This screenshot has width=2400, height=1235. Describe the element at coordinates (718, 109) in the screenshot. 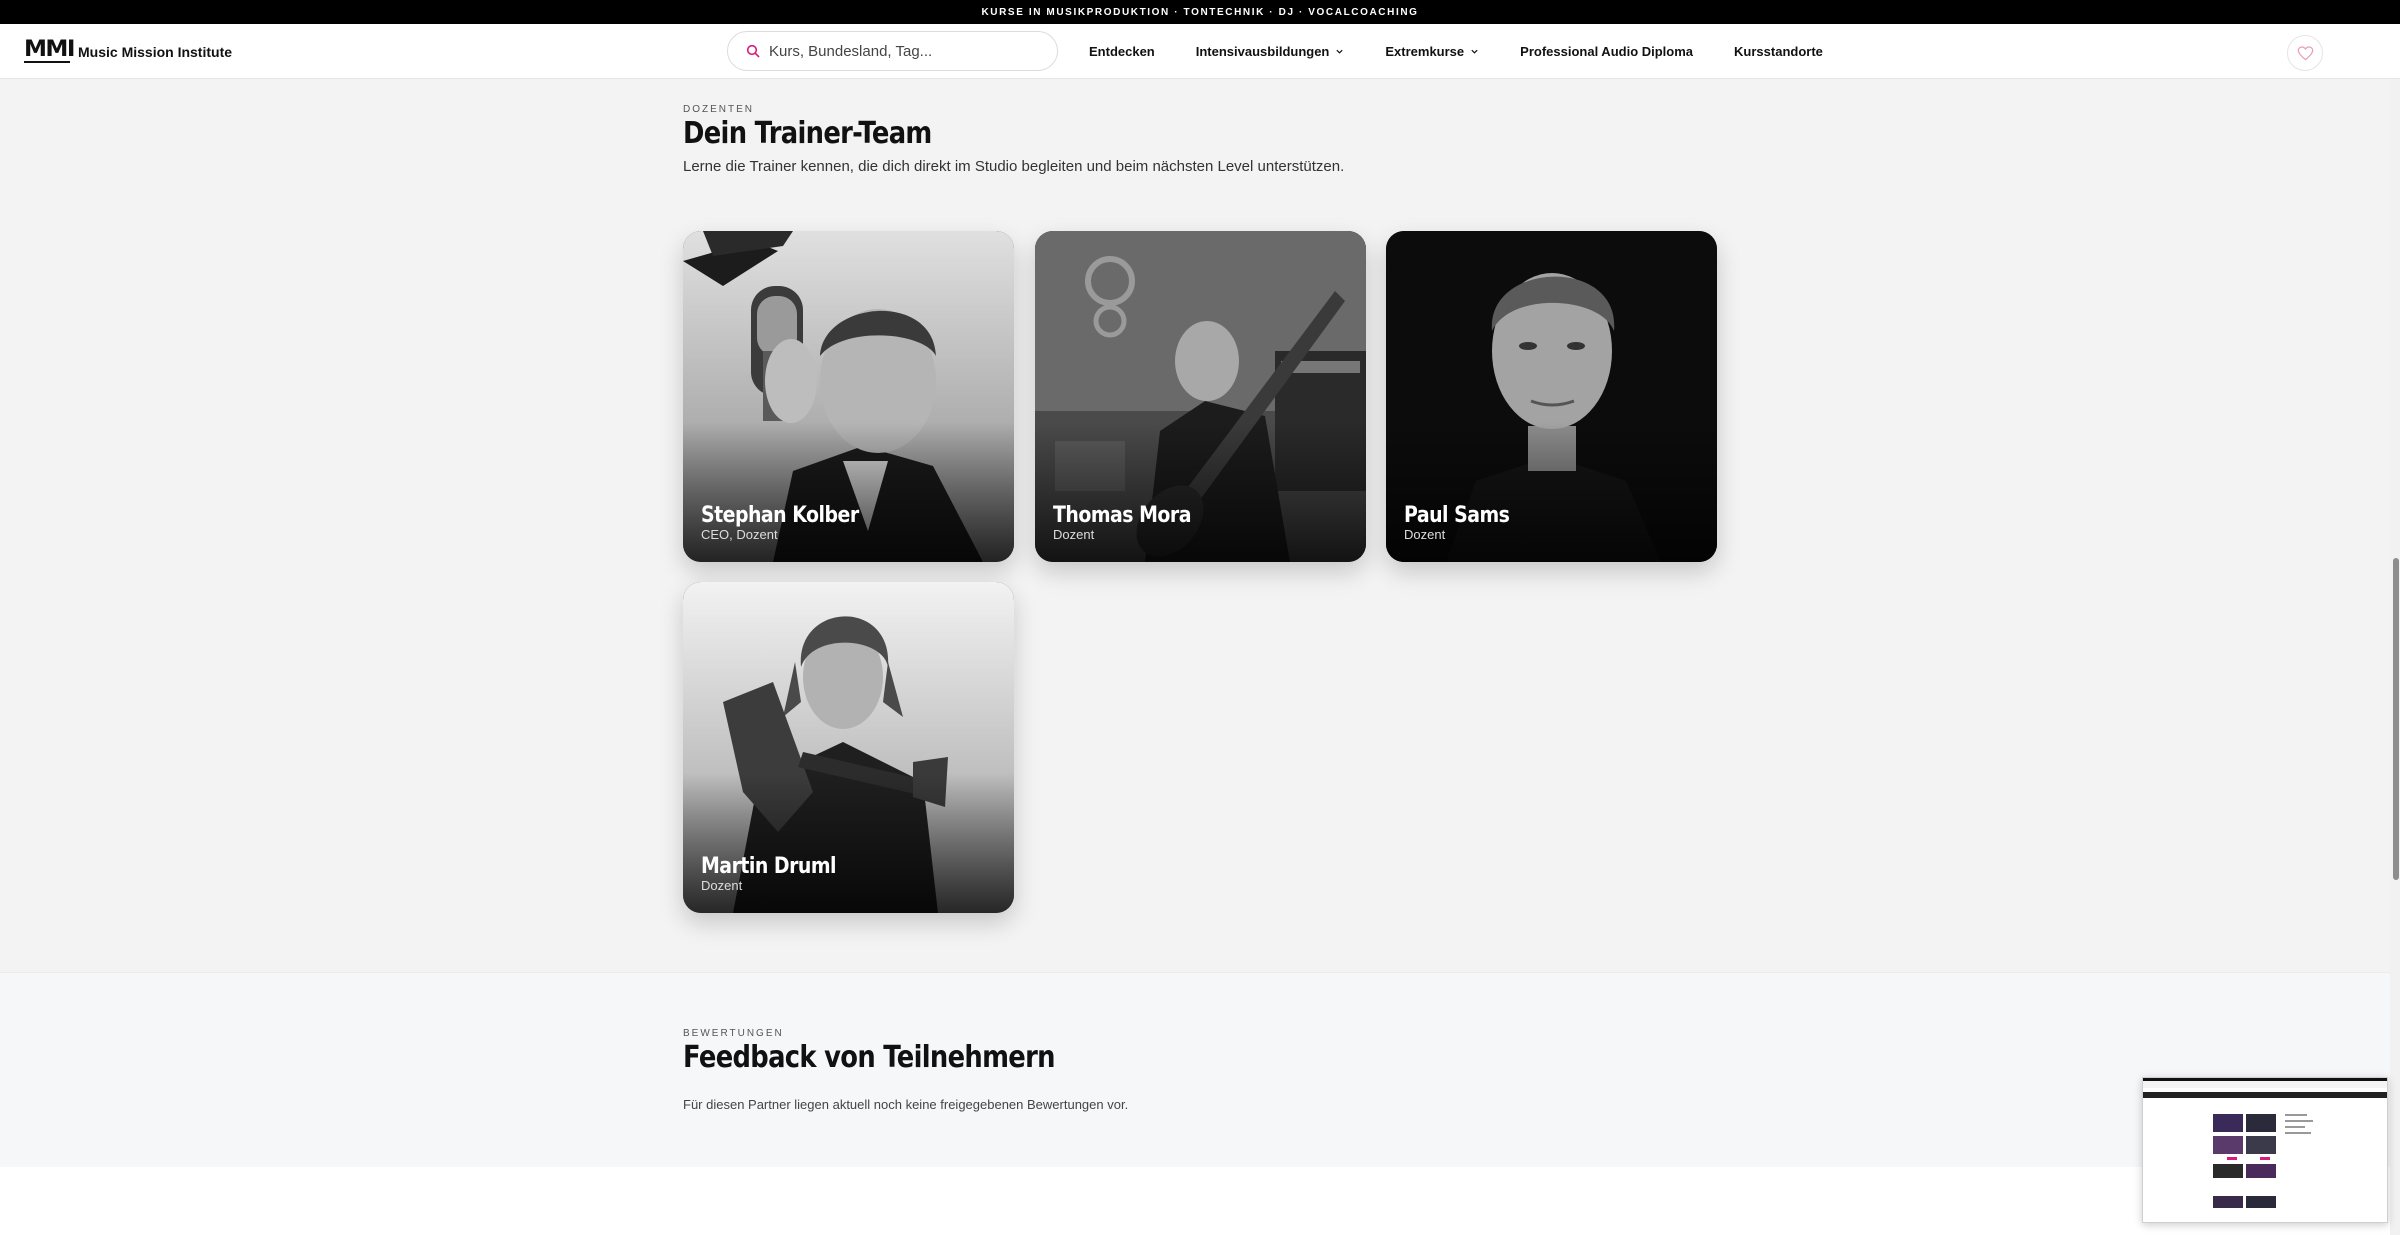

I see `trainers-eyebrow: DOZENTEN` at that location.